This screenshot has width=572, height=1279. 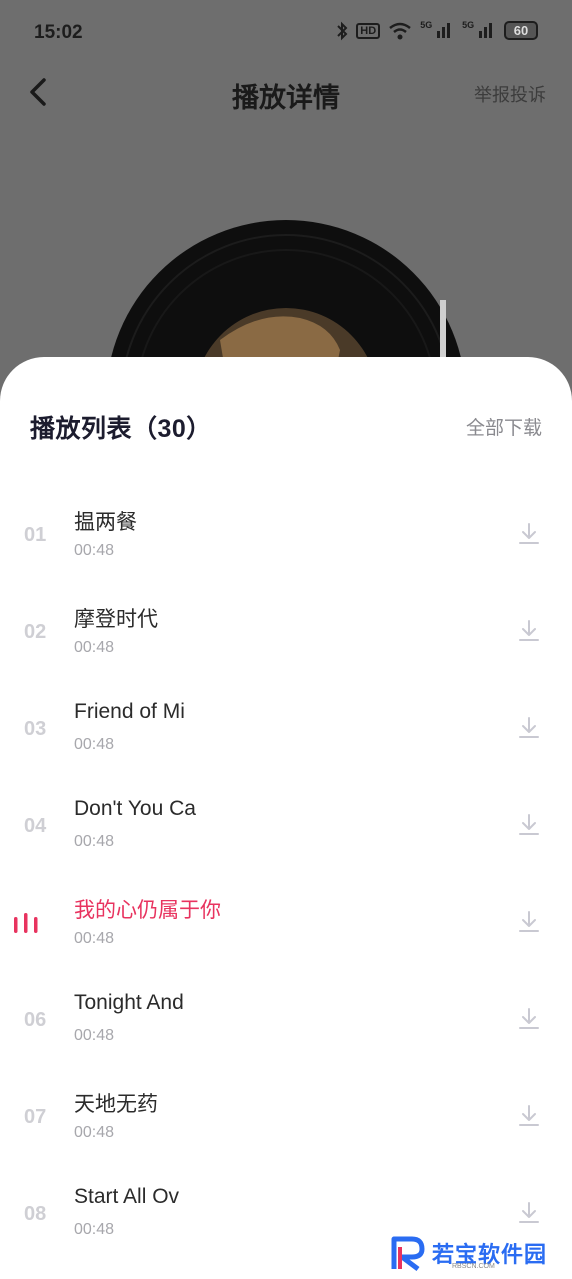 I want to click on track-index: 07, so click(x=35, y=1117).